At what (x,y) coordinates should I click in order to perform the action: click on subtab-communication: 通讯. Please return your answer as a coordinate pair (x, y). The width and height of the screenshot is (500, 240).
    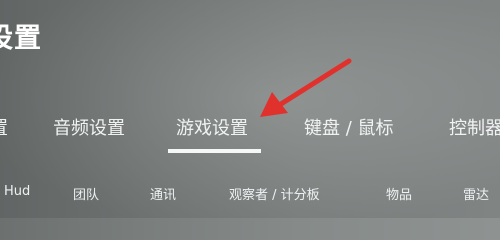
    Looking at the image, I should click on (163, 193).